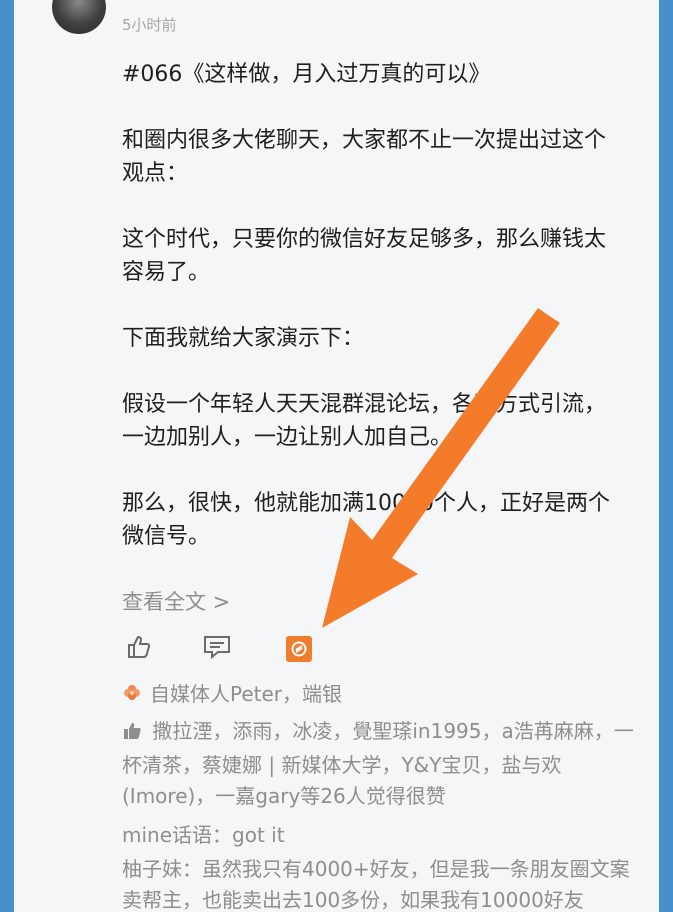 This screenshot has height=912, width=673. I want to click on avatar, so click(79, 17).